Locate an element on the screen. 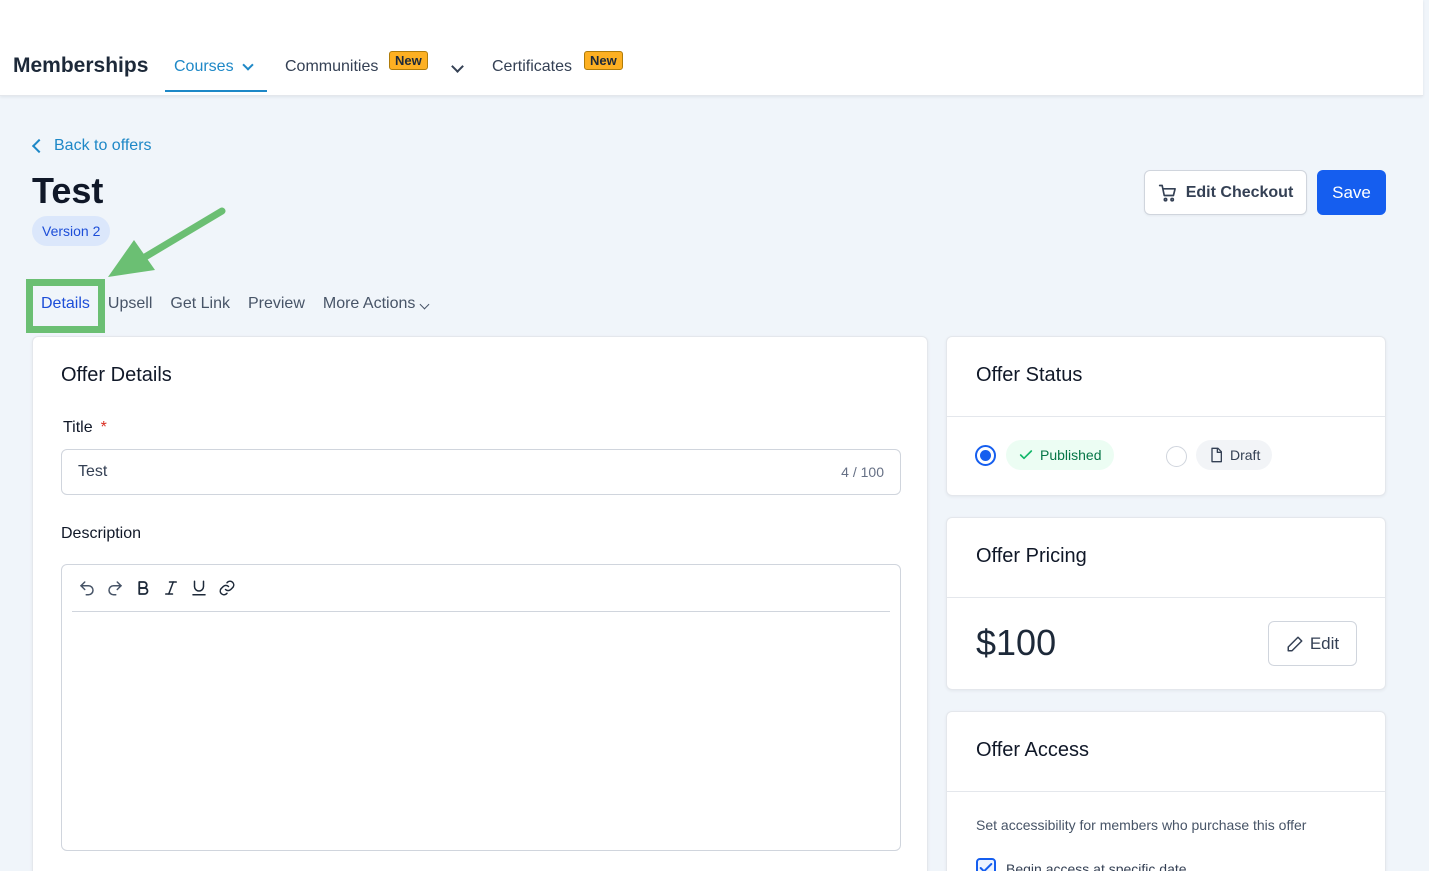 The width and height of the screenshot is (1429, 871). begin-access-checkbox is located at coordinates (986, 864).